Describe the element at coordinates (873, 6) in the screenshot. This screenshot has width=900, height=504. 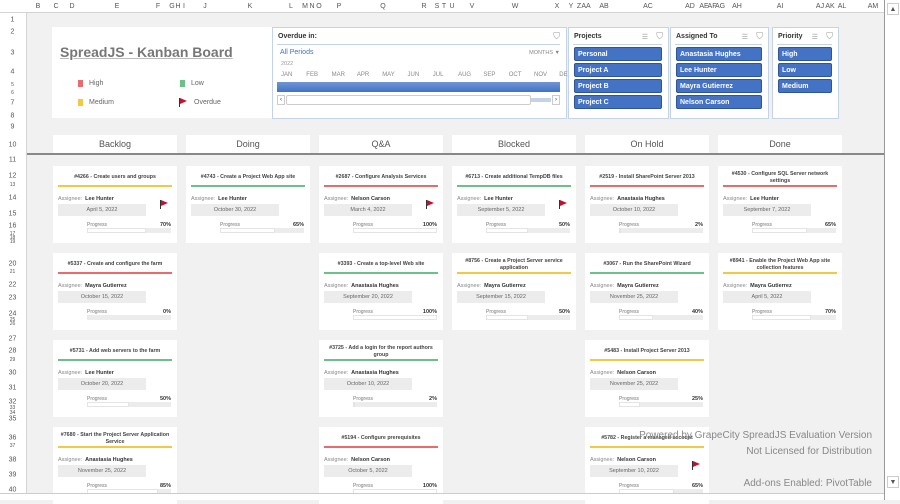
I see `column-header: AM` at that location.